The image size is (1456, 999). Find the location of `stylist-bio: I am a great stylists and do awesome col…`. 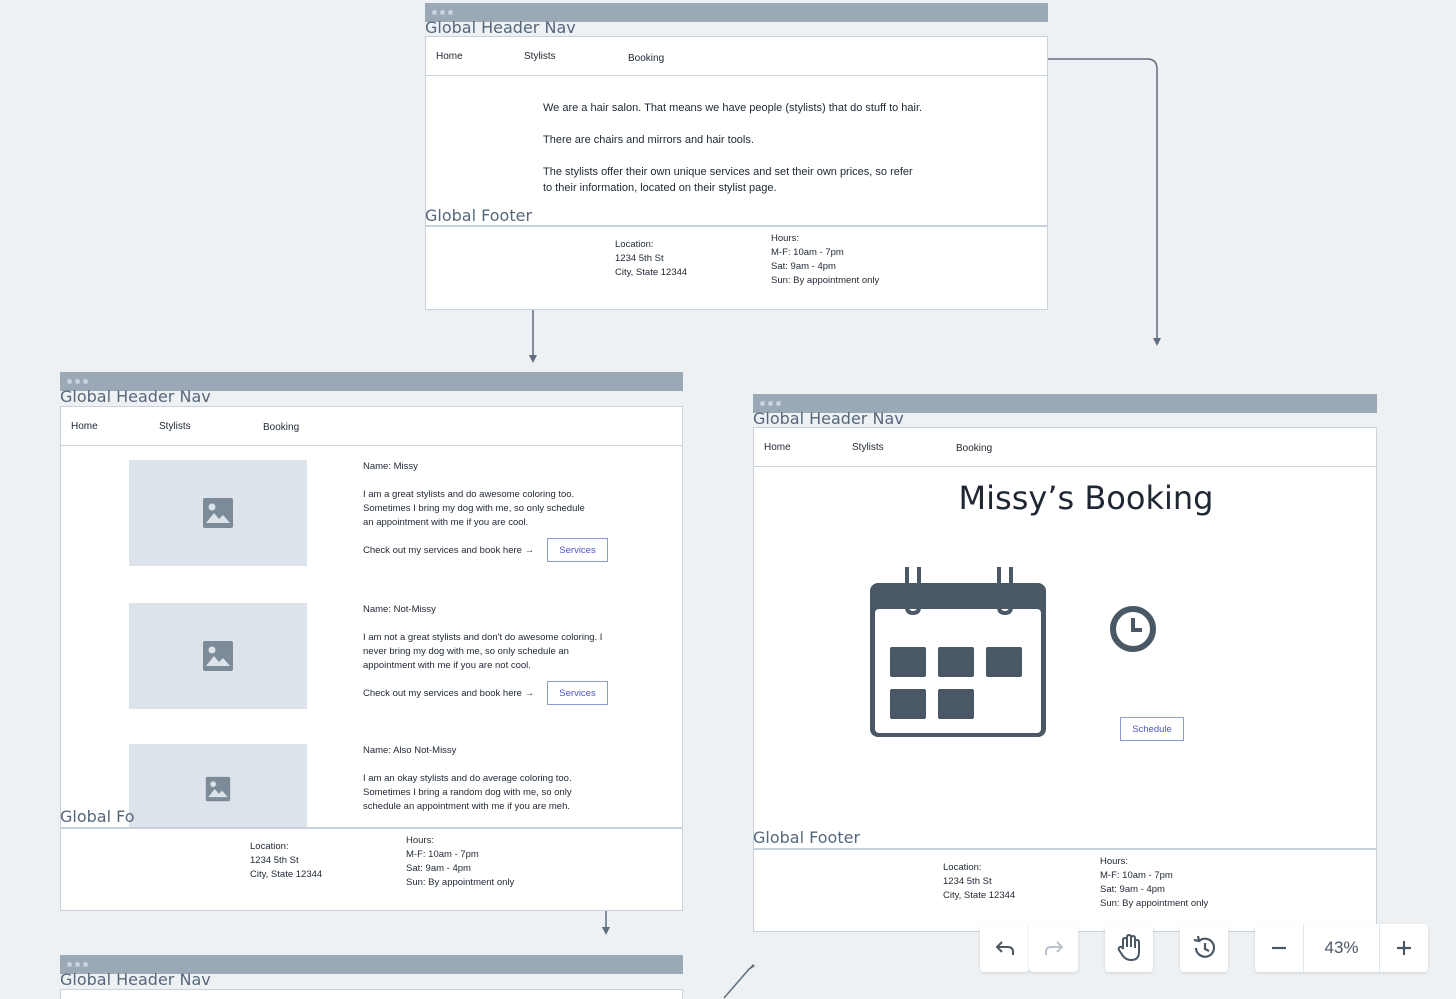

stylist-bio: I am a great stylists and do awesome col… is located at coordinates (474, 508).